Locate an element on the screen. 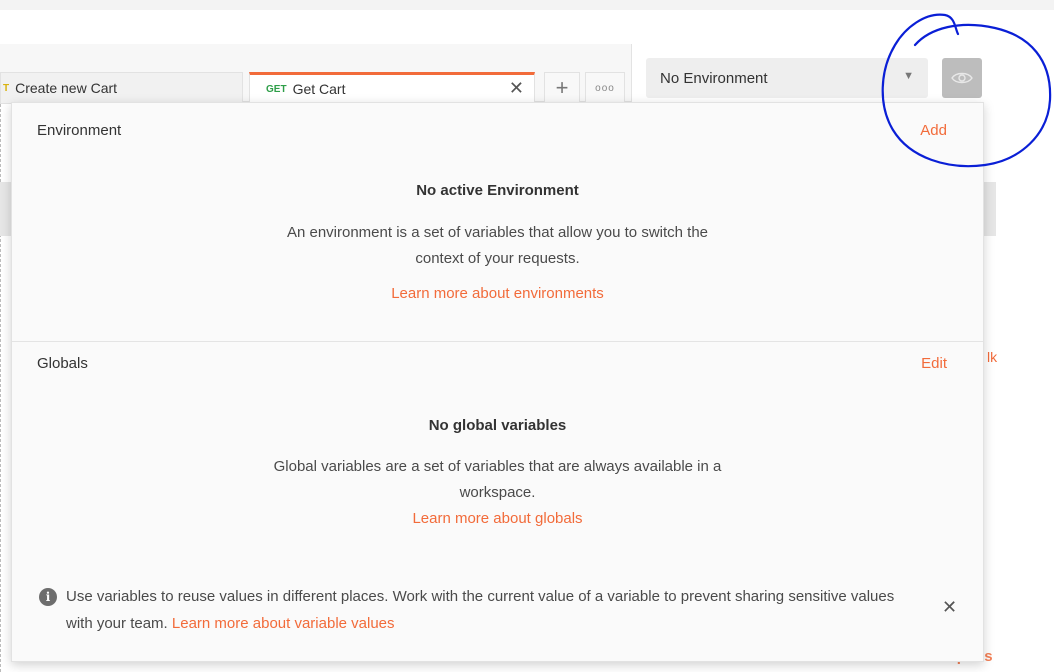 The width and height of the screenshot is (1054, 672). new-tab-button: + is located at coordinates (562, 88).